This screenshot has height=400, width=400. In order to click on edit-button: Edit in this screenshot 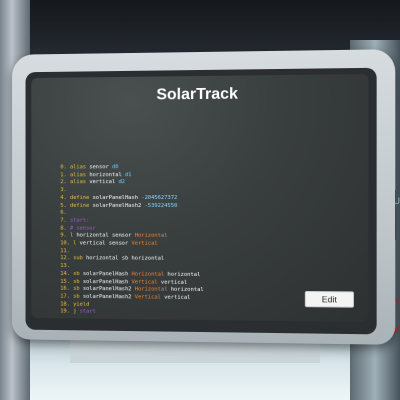, I will do `click(329, 299)`.